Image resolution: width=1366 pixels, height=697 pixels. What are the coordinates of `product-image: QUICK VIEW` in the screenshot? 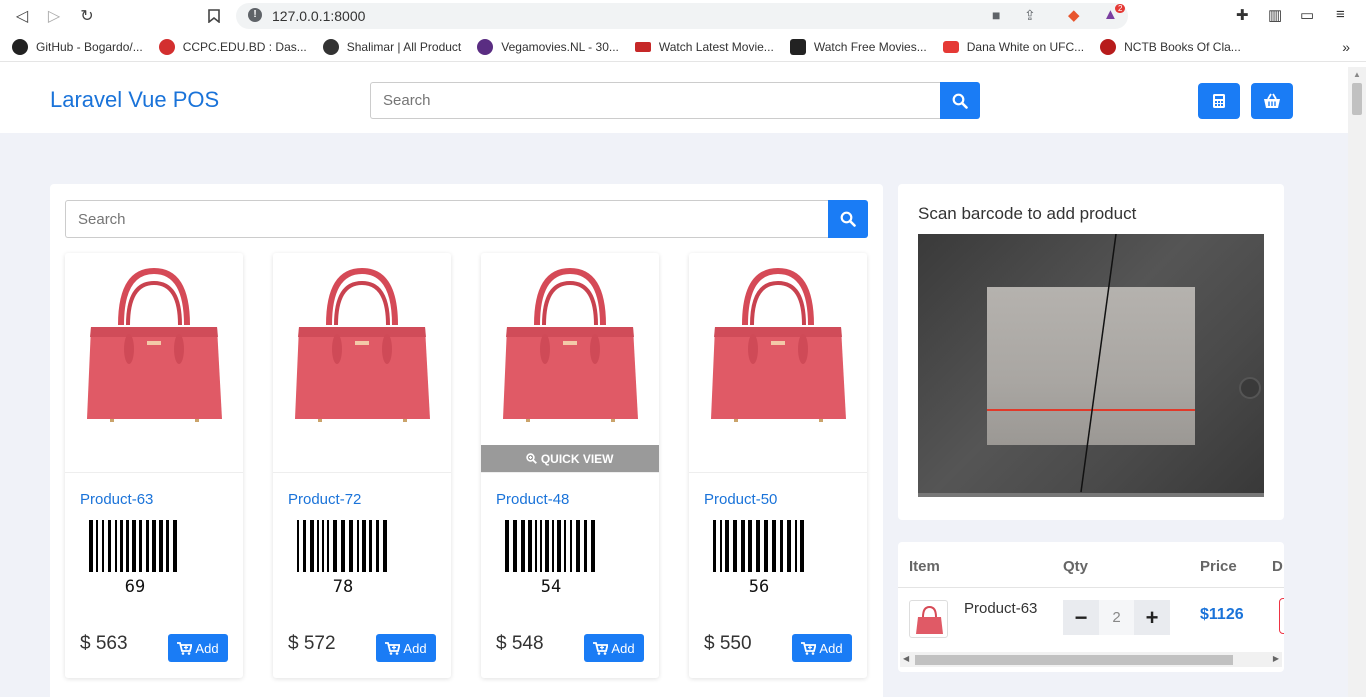 It's located at (570, 363).